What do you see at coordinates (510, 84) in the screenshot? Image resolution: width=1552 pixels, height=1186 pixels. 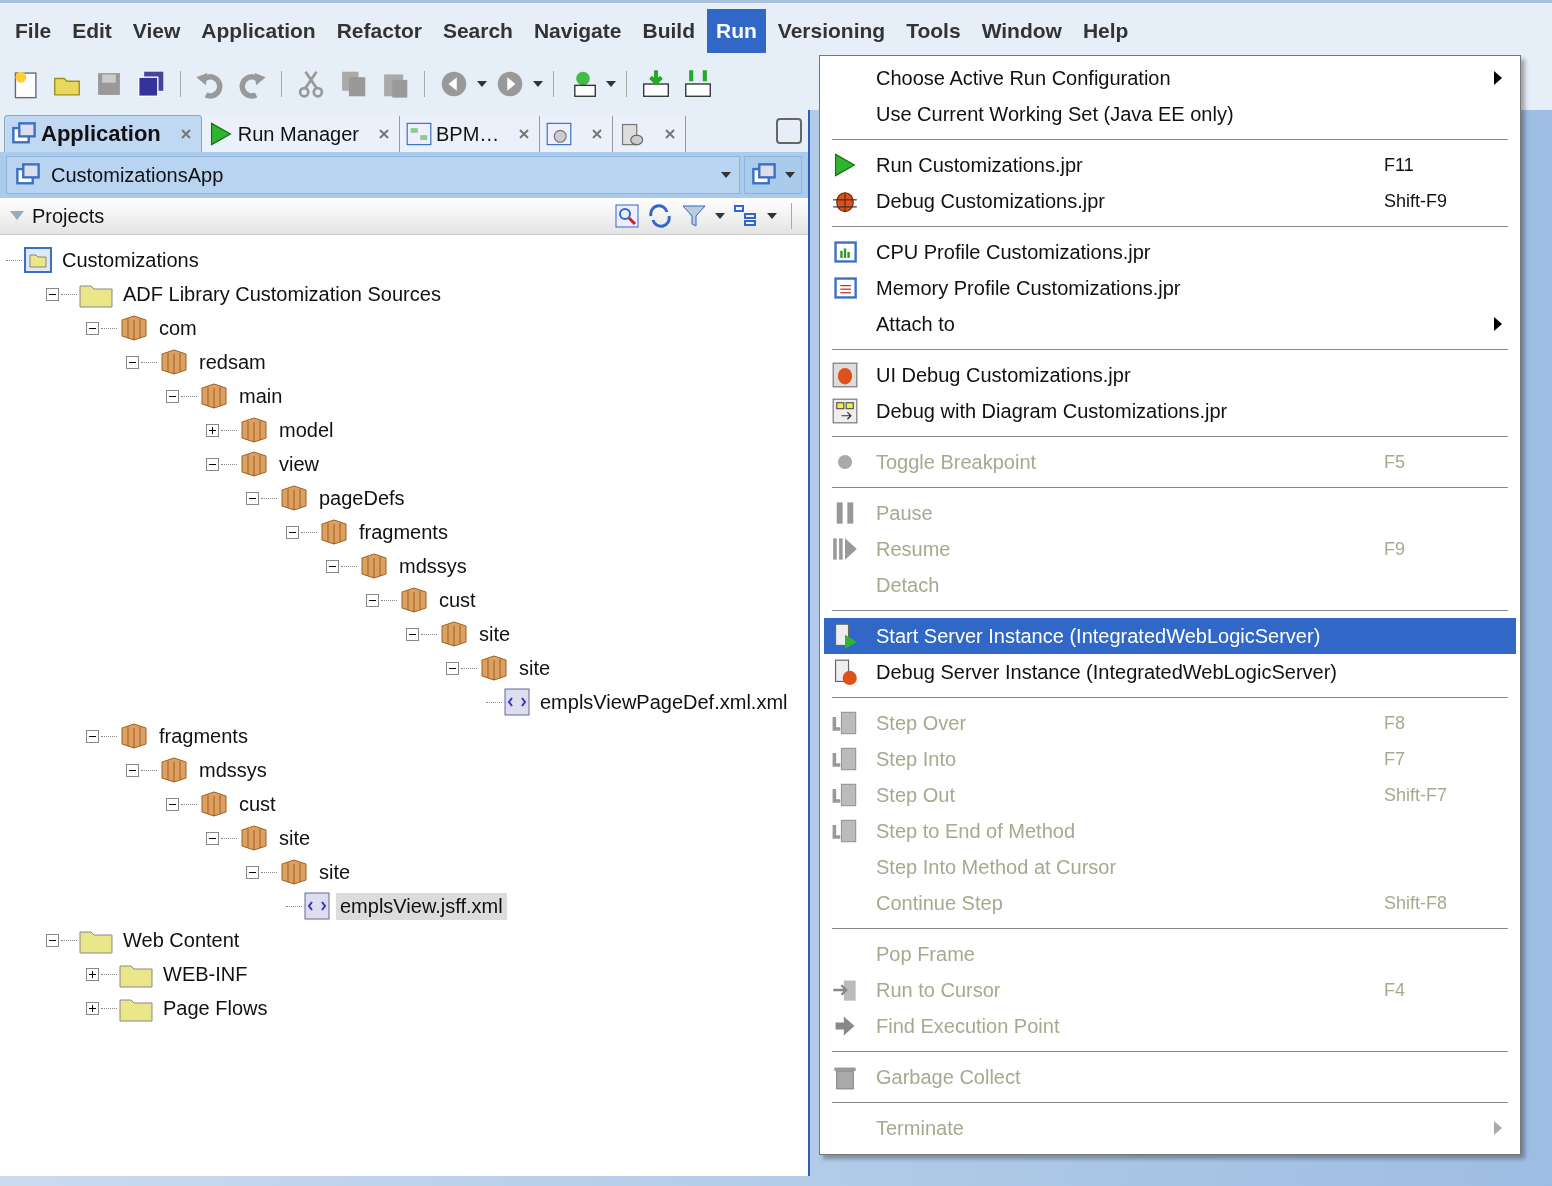 I see `forward-icon` at bounding box center [510, 84].